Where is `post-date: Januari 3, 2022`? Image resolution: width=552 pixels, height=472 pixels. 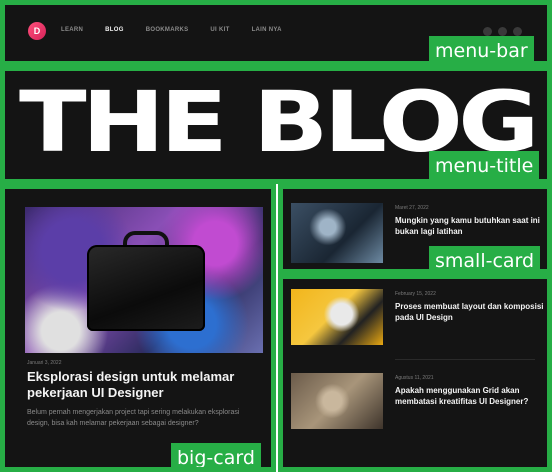 post-date: Januari 3, 2022 is located at coordinates (44, 363).